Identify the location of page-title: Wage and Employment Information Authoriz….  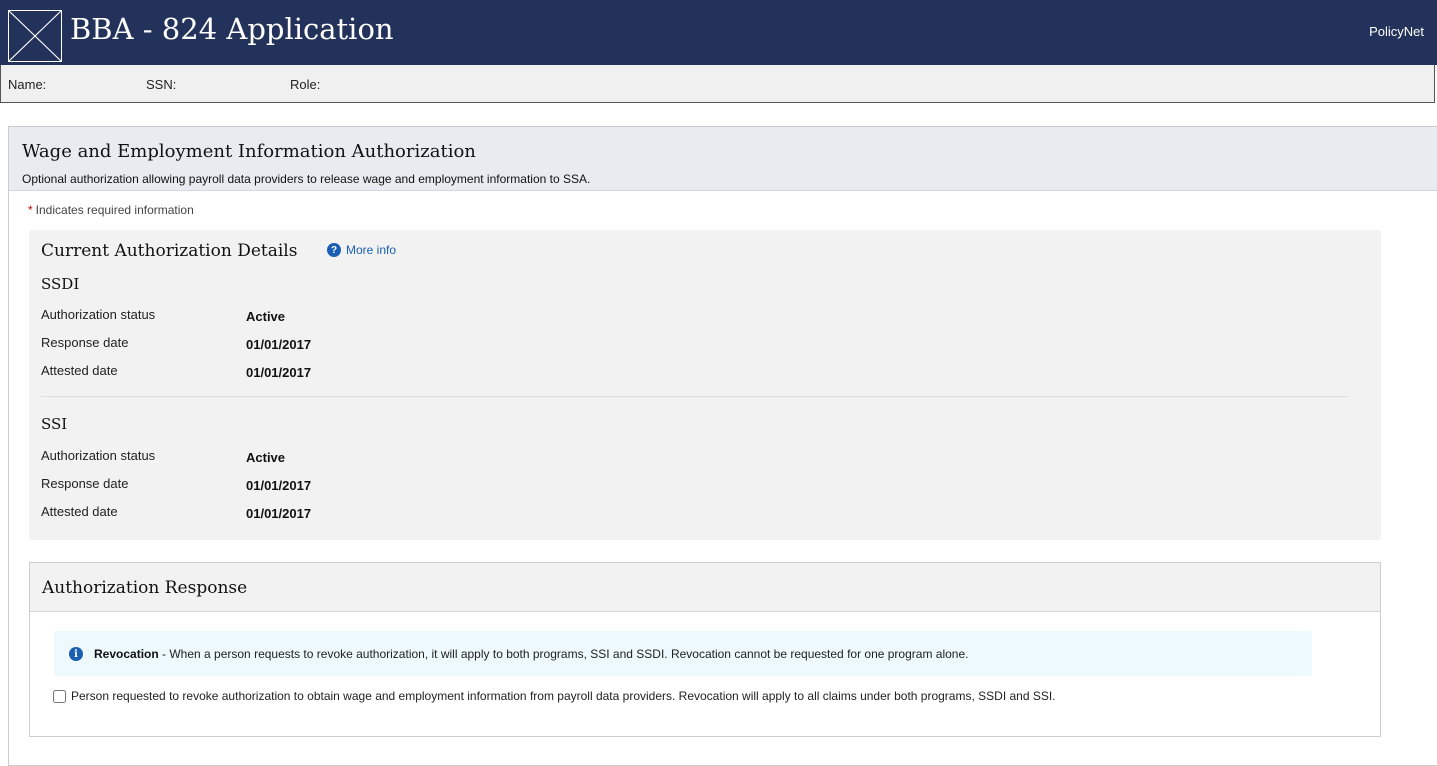
(249, 151).